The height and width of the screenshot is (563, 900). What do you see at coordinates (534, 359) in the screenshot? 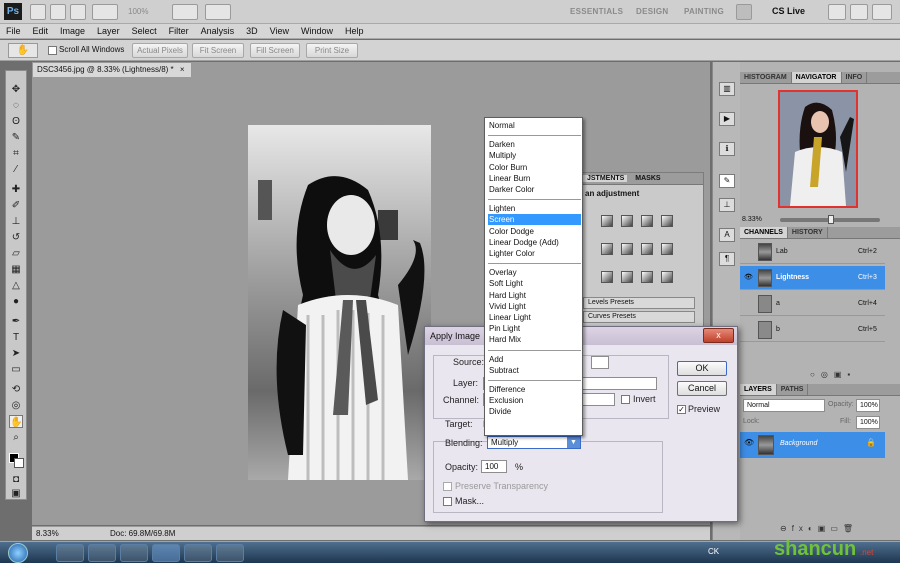
I see `blend-option: Add` at bounding box center [534, 359].